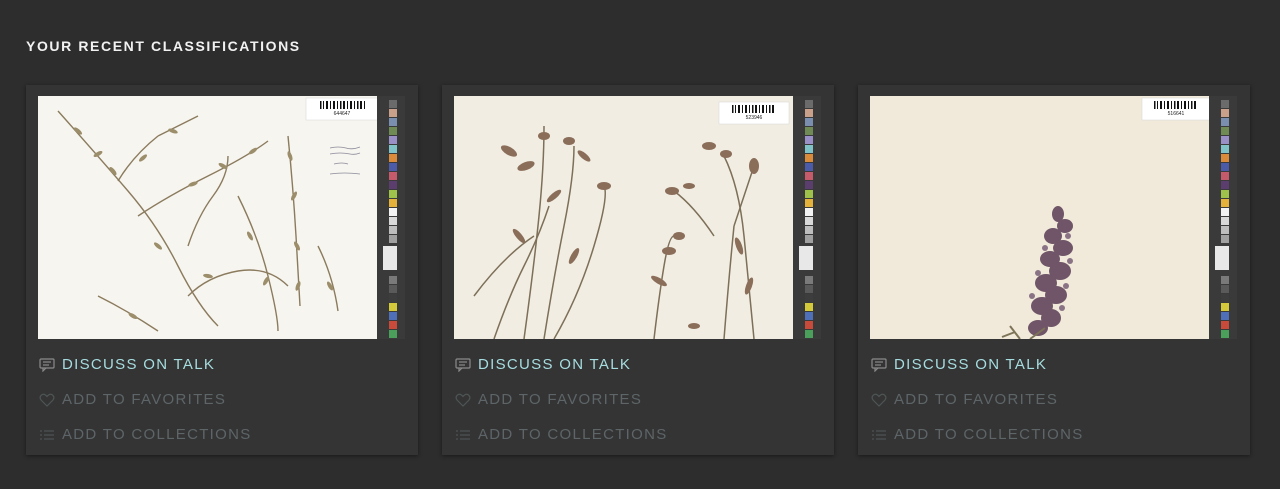  What do you see at coordinates (1176, 114) in the screenshot?
I see `barcode-number: 516641` at bounding box center [1176, 114].